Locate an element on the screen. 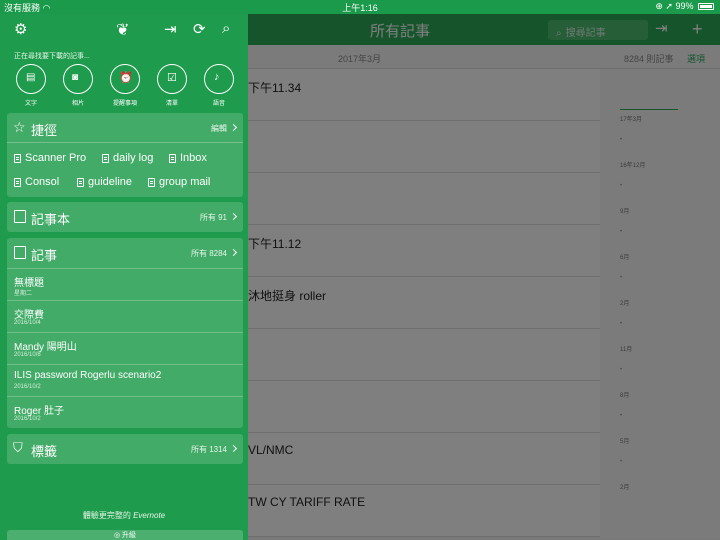 The image size is (720, 540). upgrade-button: ◎ 升級 is located at coordinates (125, 535).